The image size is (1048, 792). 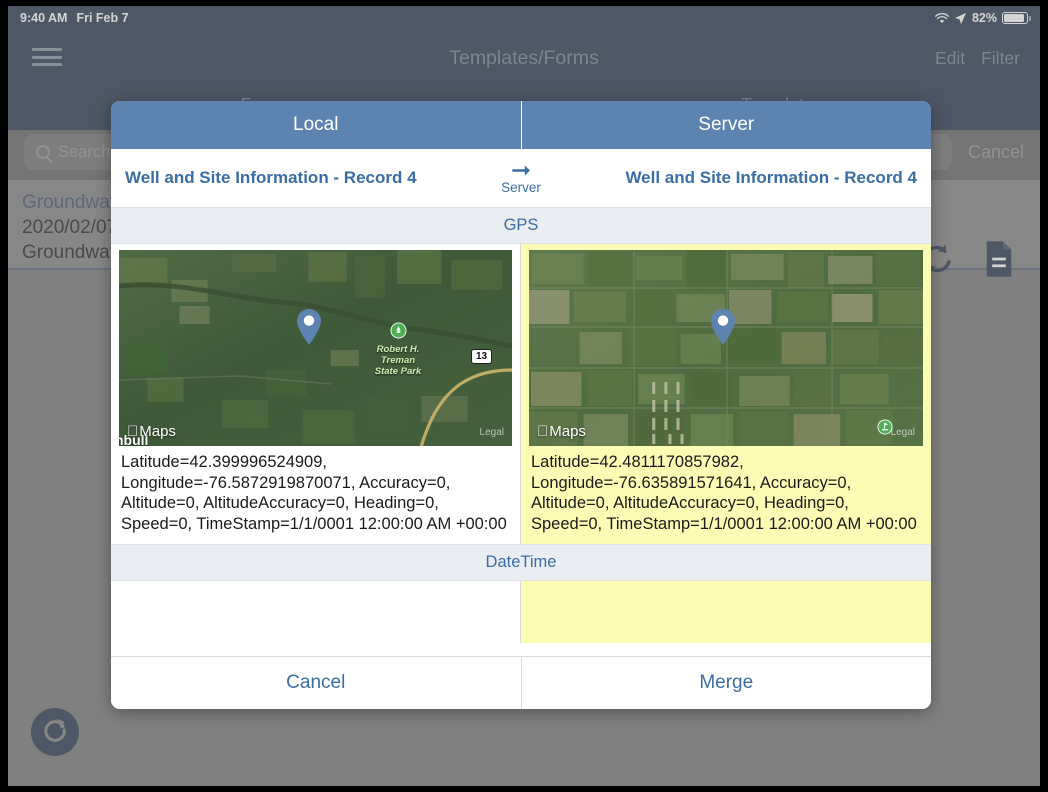 What do you see at coordinates (521, 562) in the screenshot?
I see `section-header-datetime: DateTime` at bounding box center [521, 562].